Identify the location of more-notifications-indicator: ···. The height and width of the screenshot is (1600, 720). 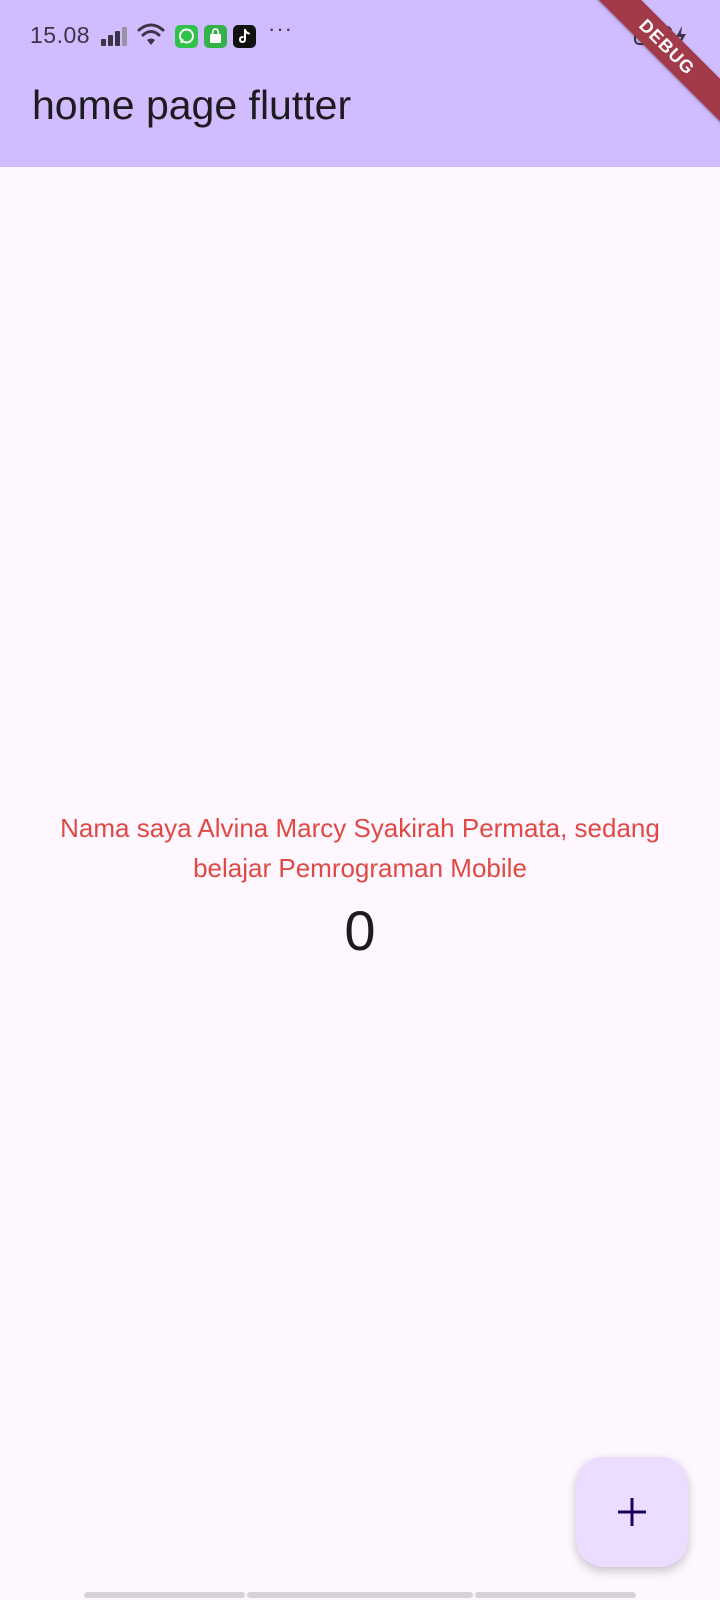
(280, 28).